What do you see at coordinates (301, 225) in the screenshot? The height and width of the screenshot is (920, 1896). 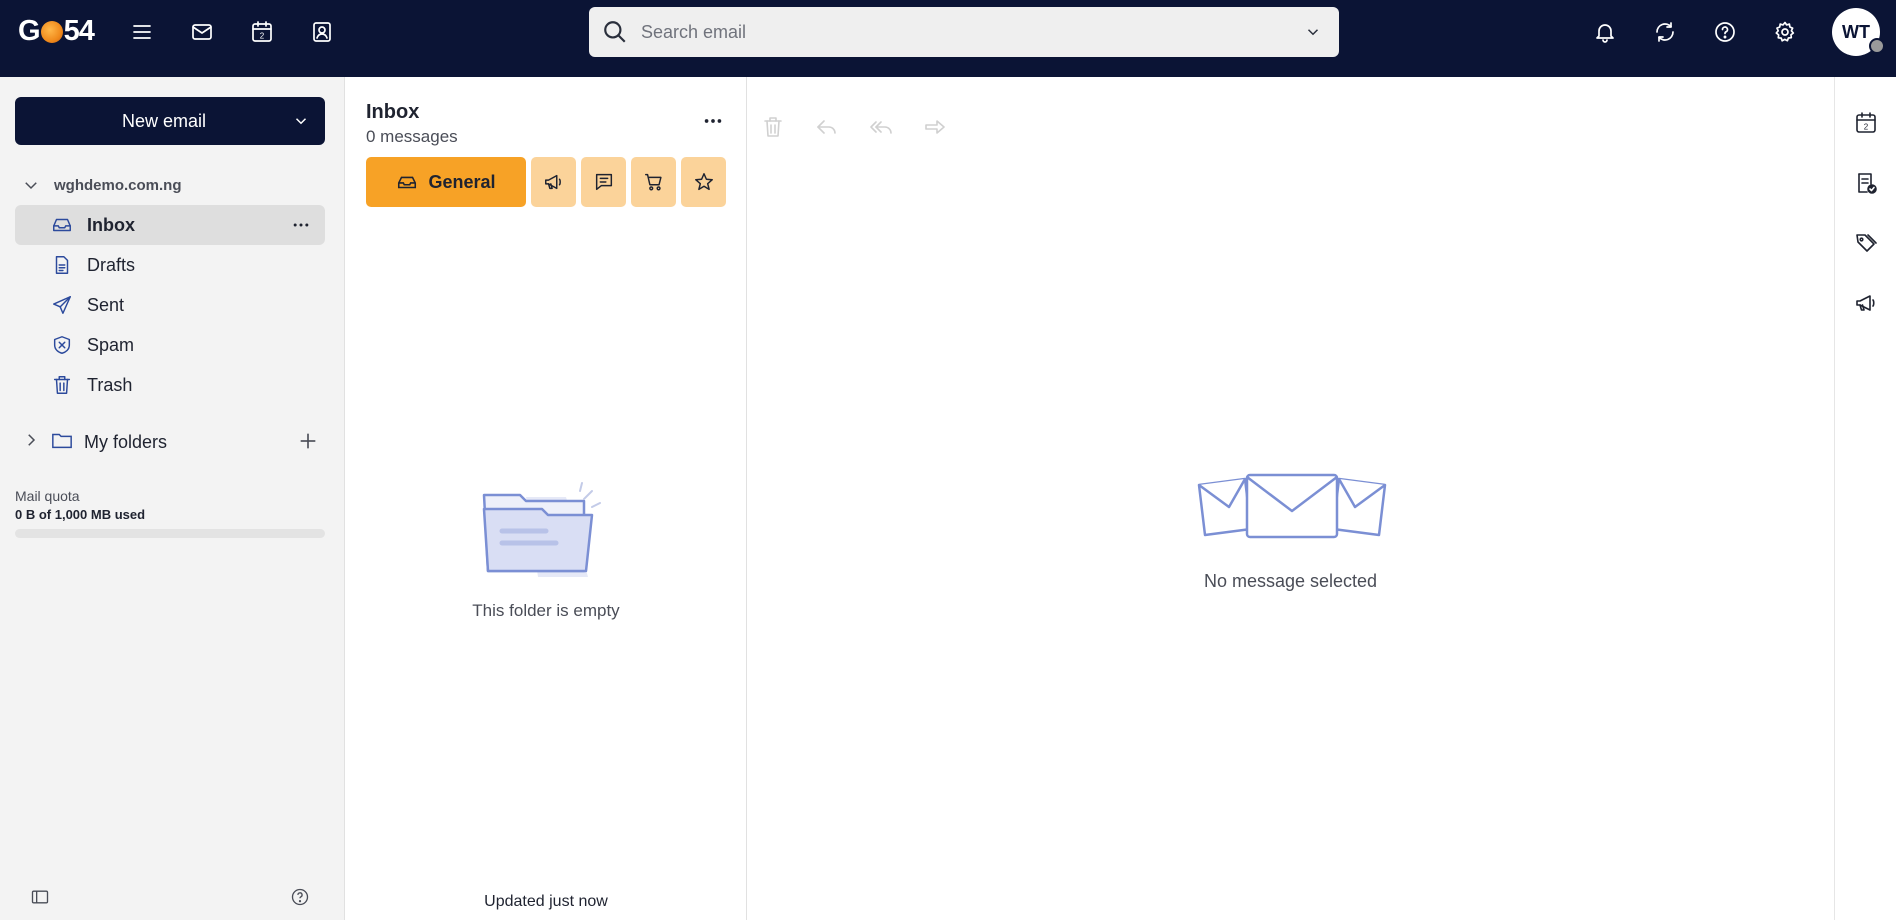 I see `folder-more-icon` at bounding box center [301, 225].